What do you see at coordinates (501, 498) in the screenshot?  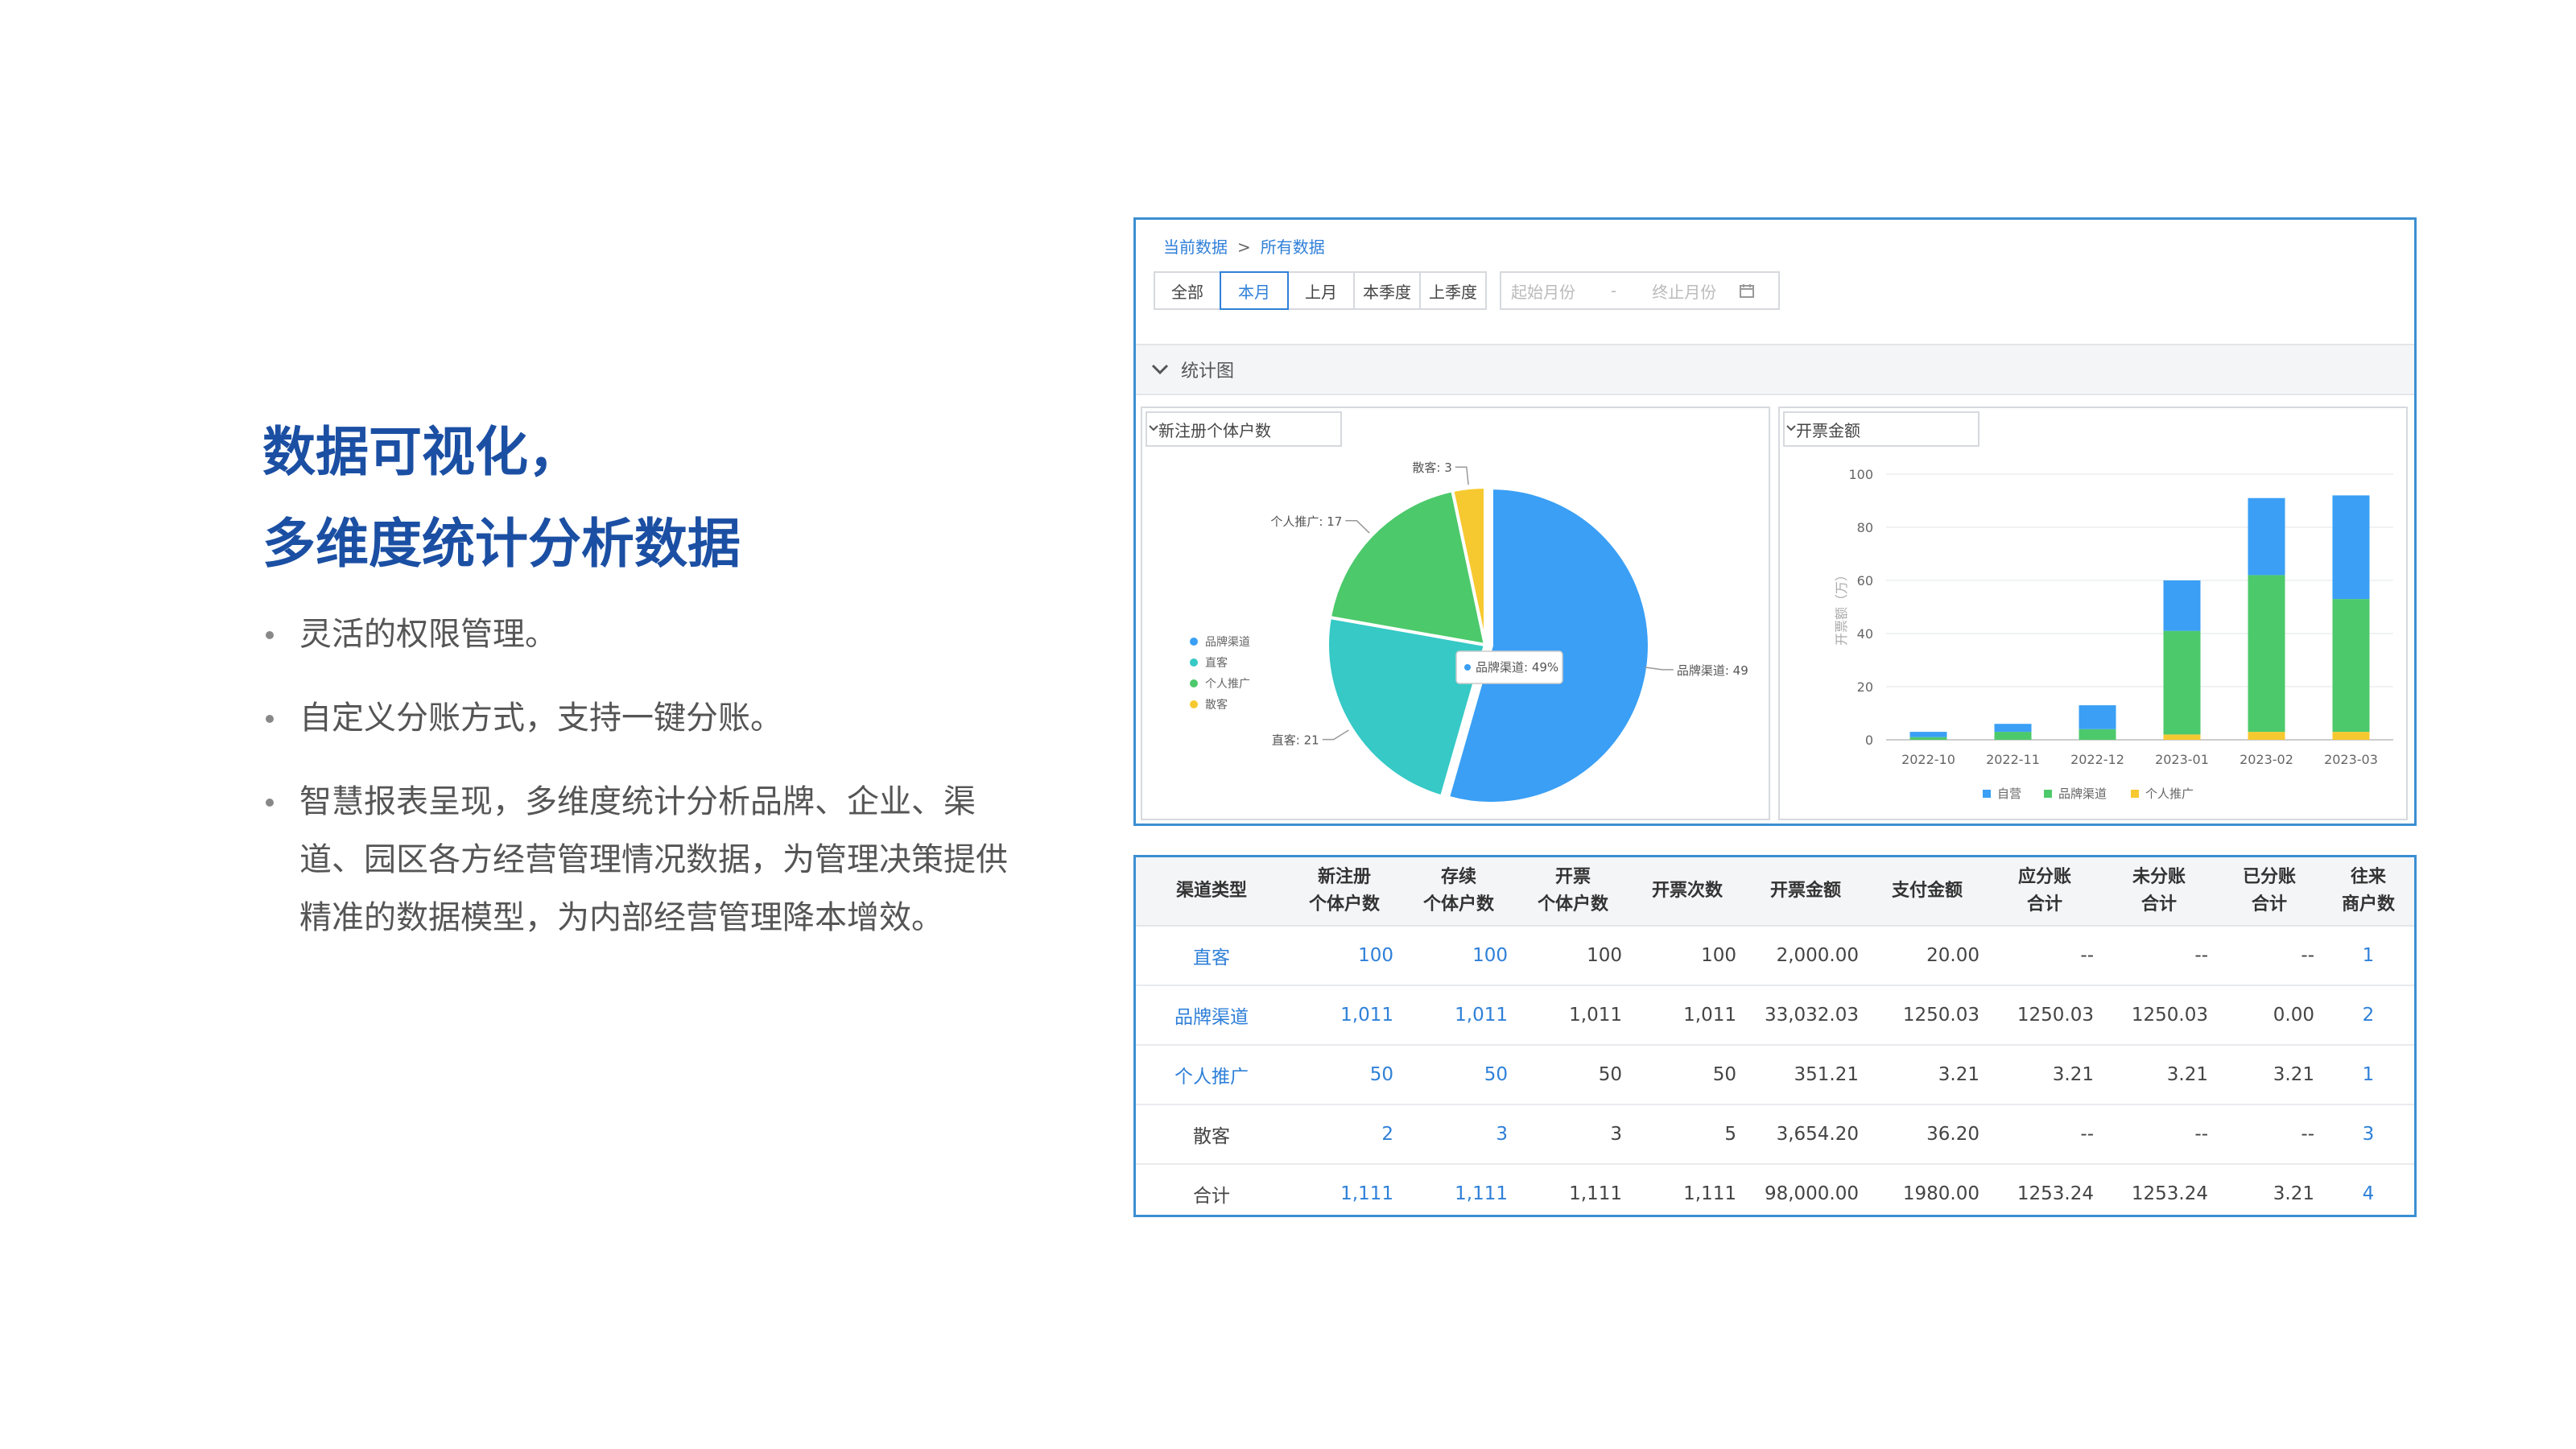 I see `headline: 数据可视化， 多维度统计分析数据` at bounding box center [501, 498].